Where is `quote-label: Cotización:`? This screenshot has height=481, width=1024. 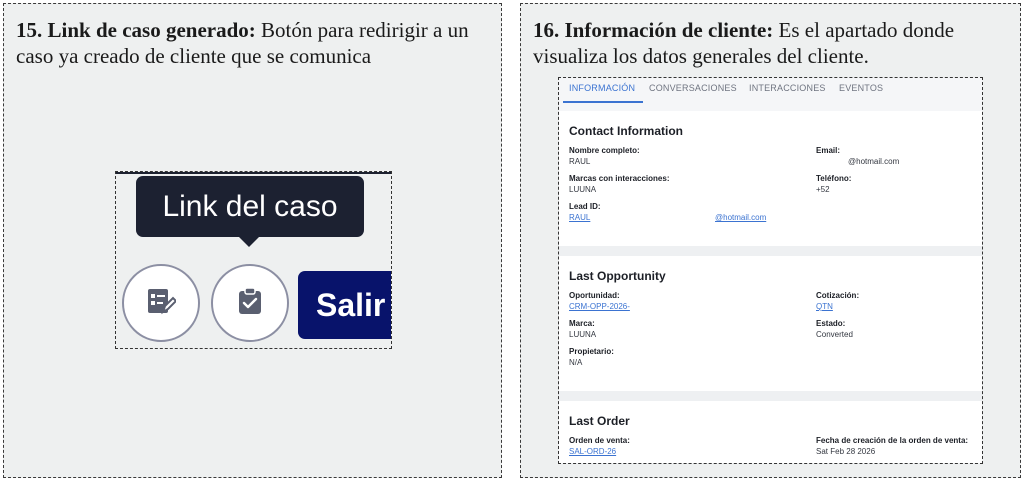
quote-label: Cotización: is located at coordinates (838, 295).